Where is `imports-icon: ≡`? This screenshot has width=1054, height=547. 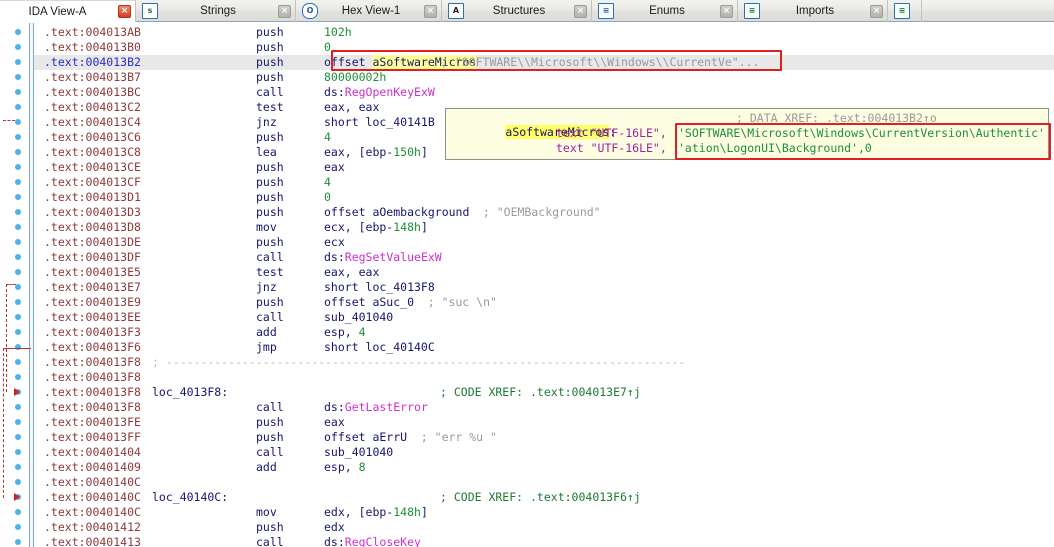
imports-icon: ≡ is located at coordinates (752, 11).